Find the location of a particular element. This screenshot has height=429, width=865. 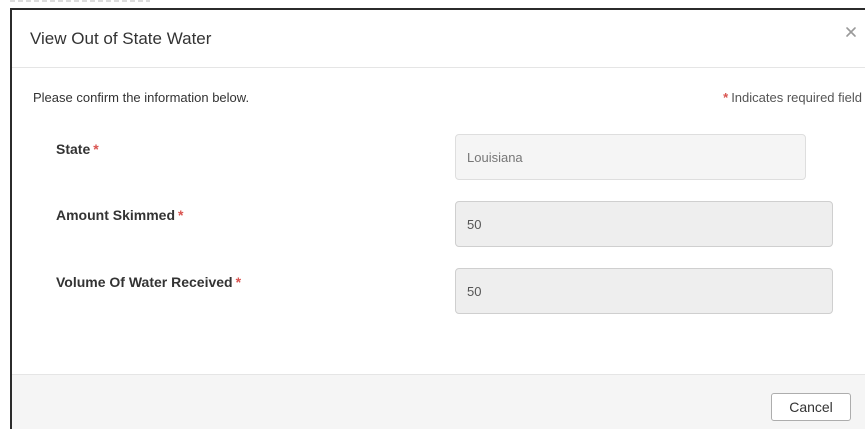

amount-skimmed-field is located at coordinates (644, 224).